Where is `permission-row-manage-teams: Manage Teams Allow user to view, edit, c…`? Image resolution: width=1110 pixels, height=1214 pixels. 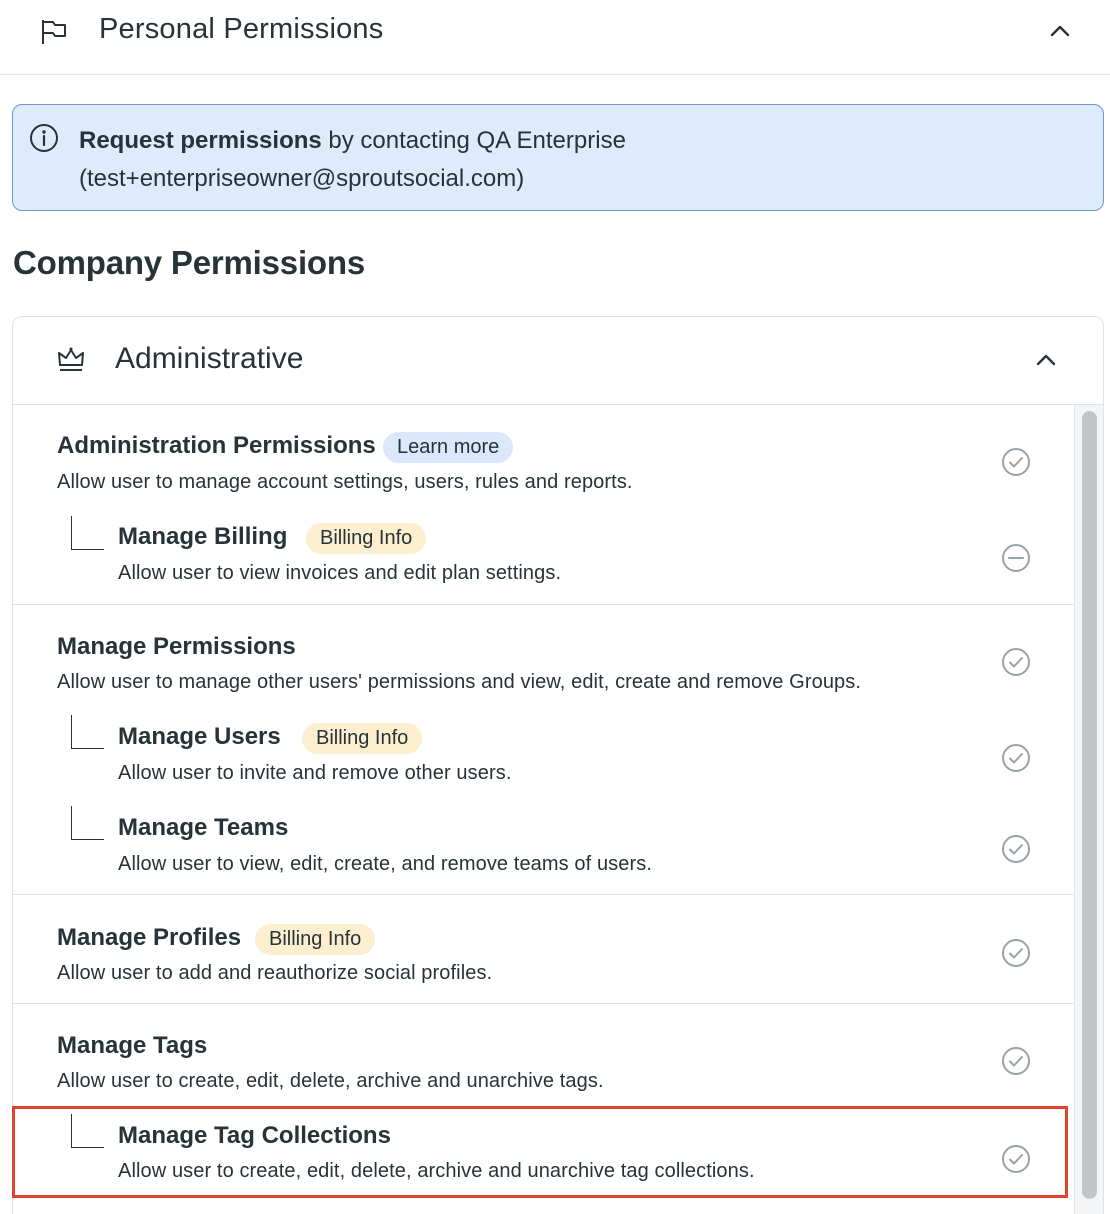
permission-row-manage-teams: Manage Teams Allow user to view, edit, c… is located at coordinates (543, 847).